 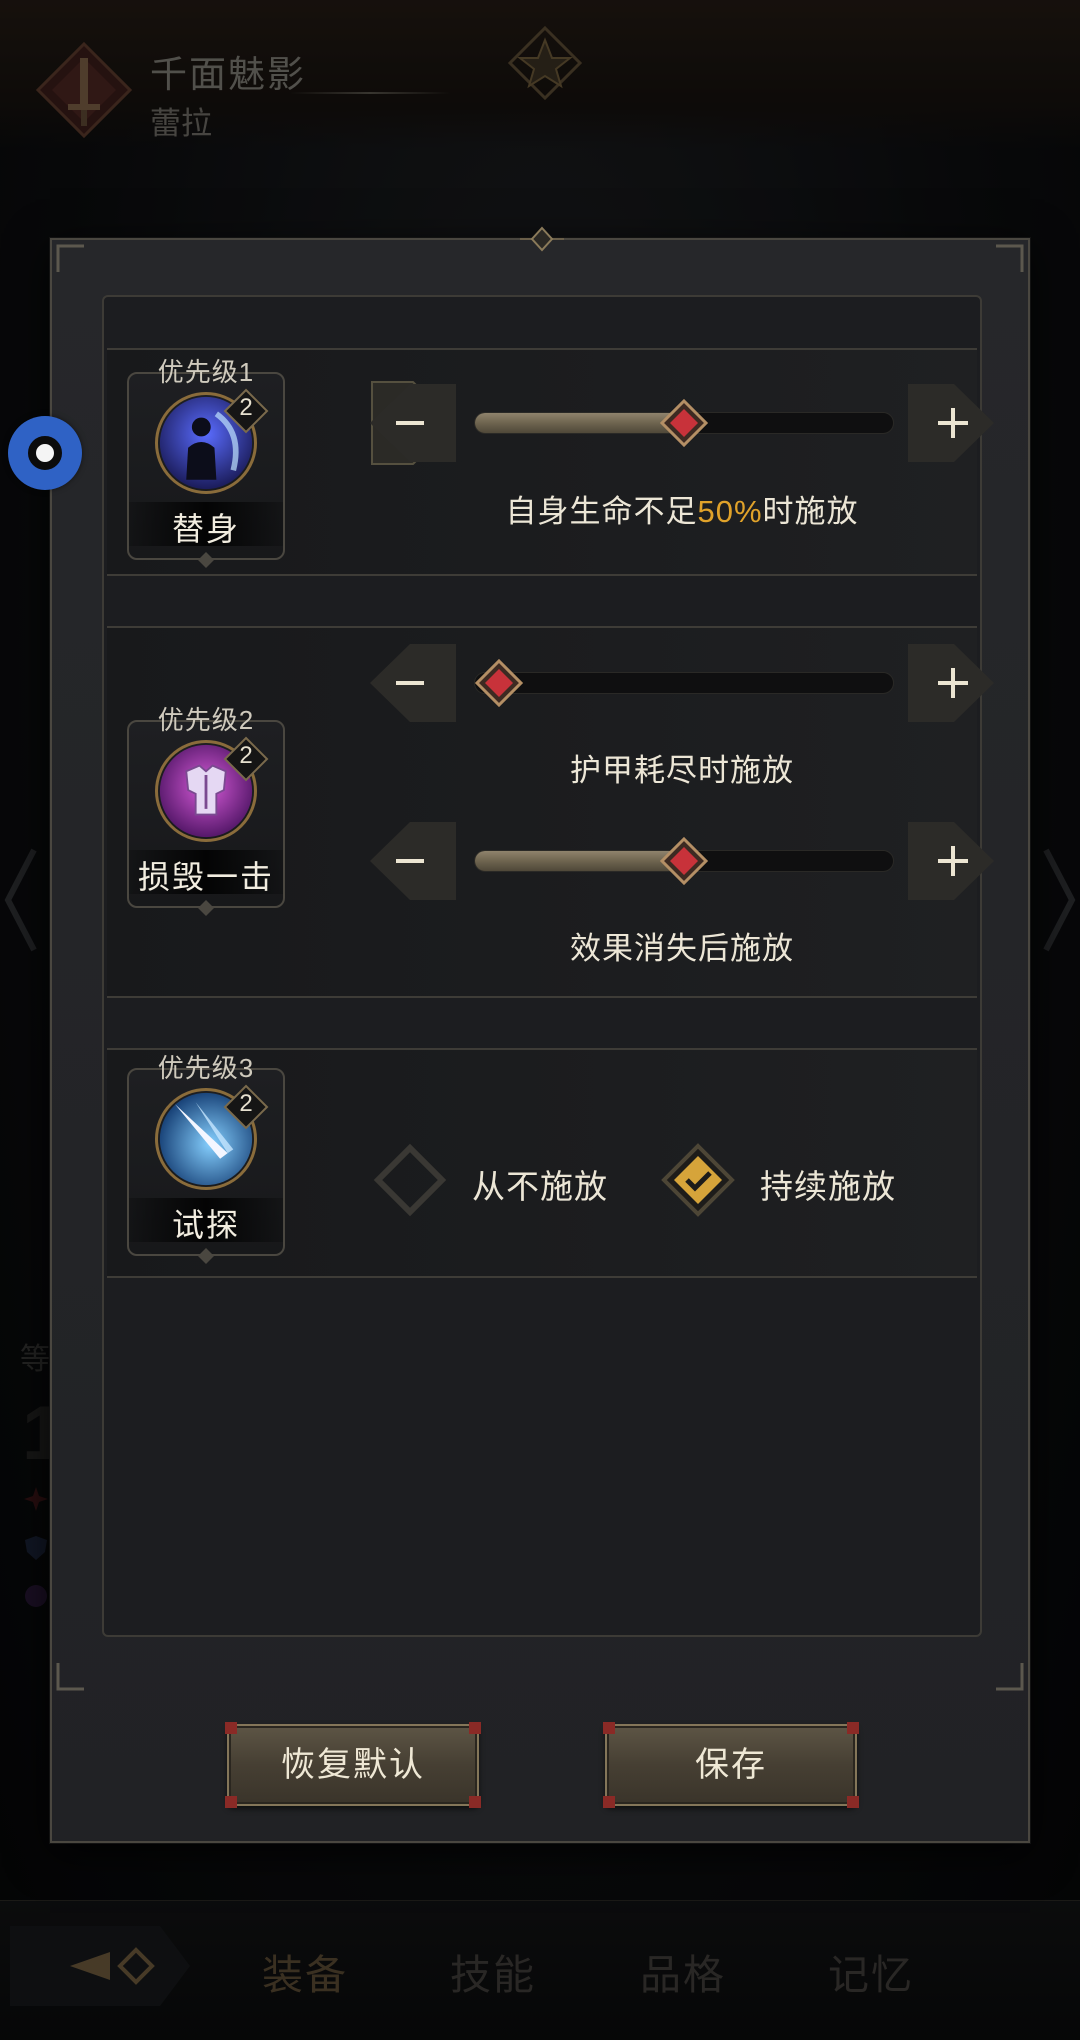 I want to click on reset-default-label: 恢复默认, so click(x=353, y=1765).